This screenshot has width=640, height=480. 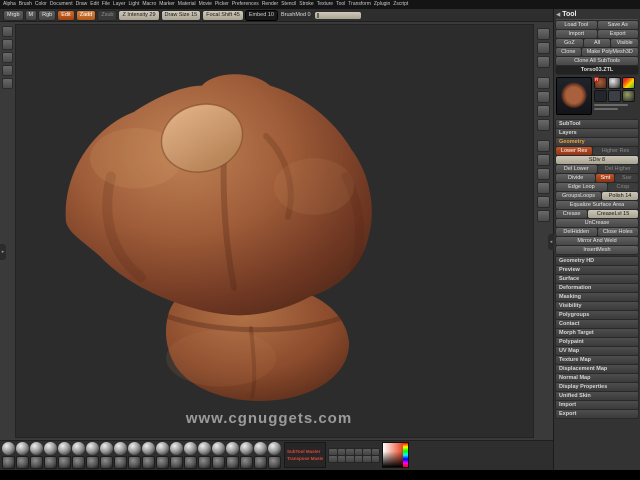 I want to click on menu-item: Zplugin, so click(x=382, y=4).